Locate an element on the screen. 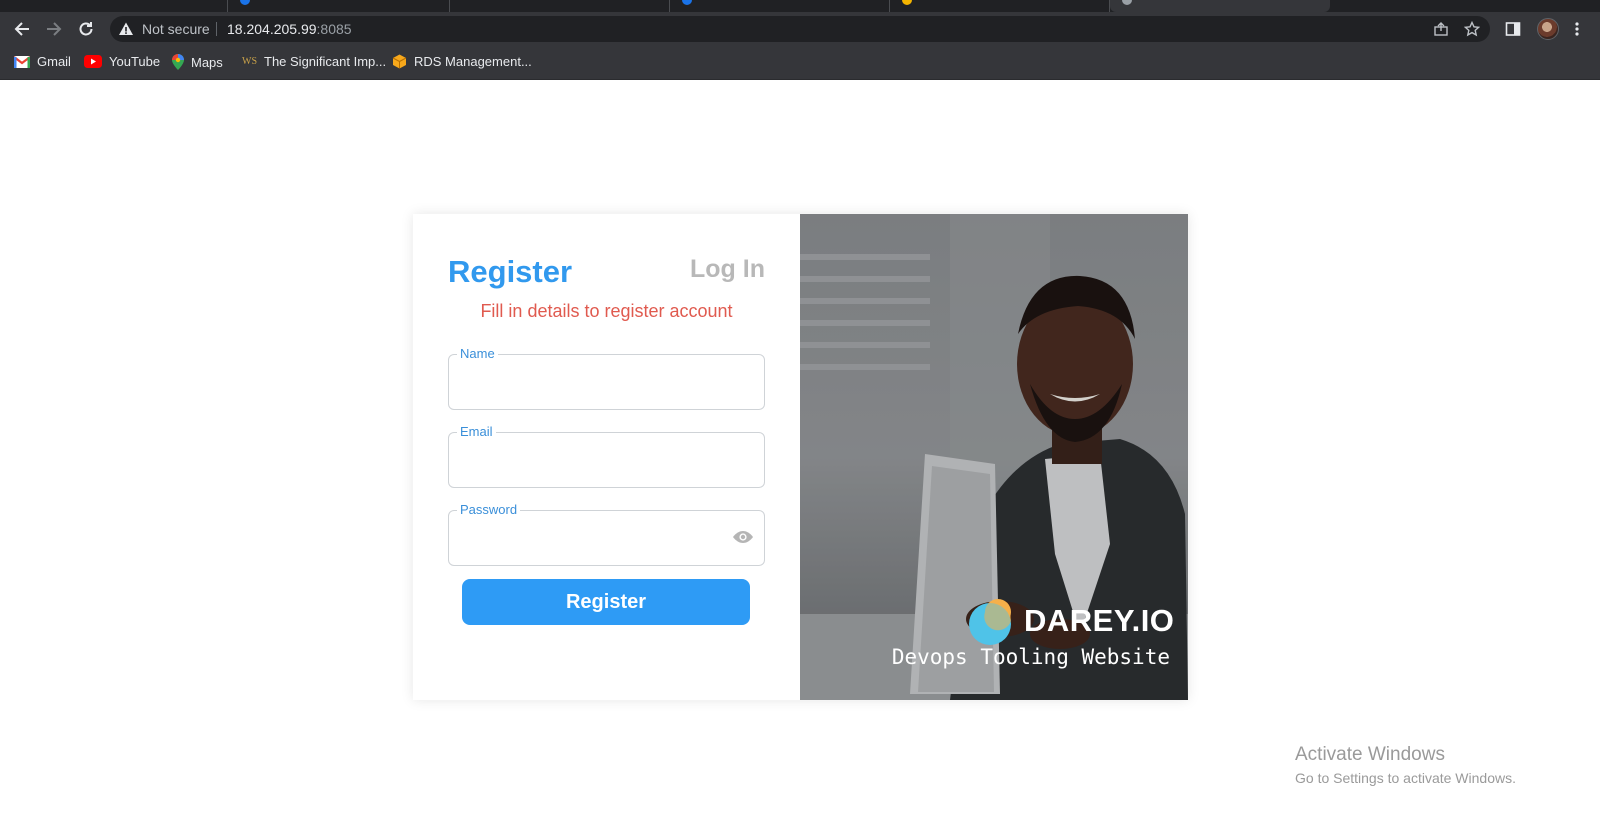  promo-photo: DAREY.IO Devops Tooling Website is located at coordinates (994, 457).